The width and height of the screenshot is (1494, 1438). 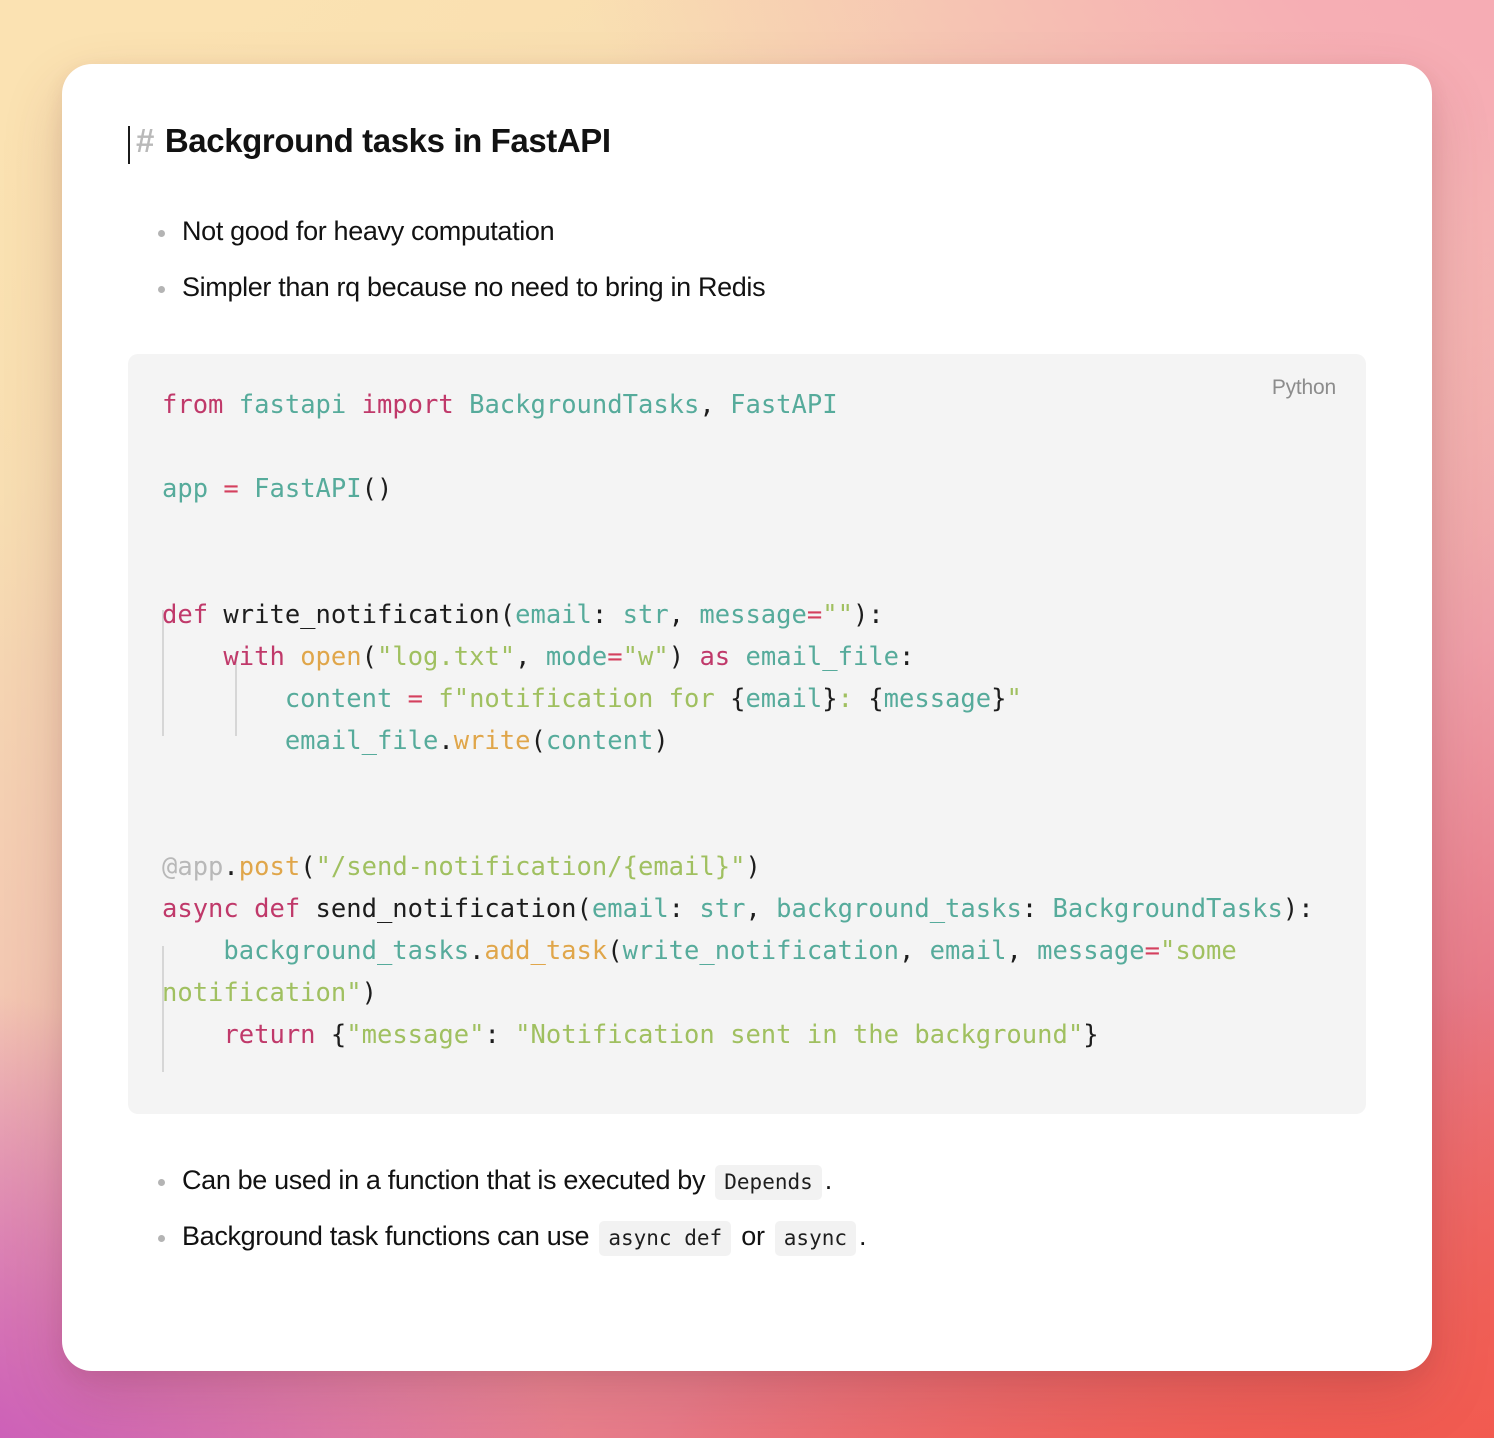 What do you see at coordinates (446, 909) in the screenshot?
I see `code-token: send_notification` at bounding box center [446, 909].